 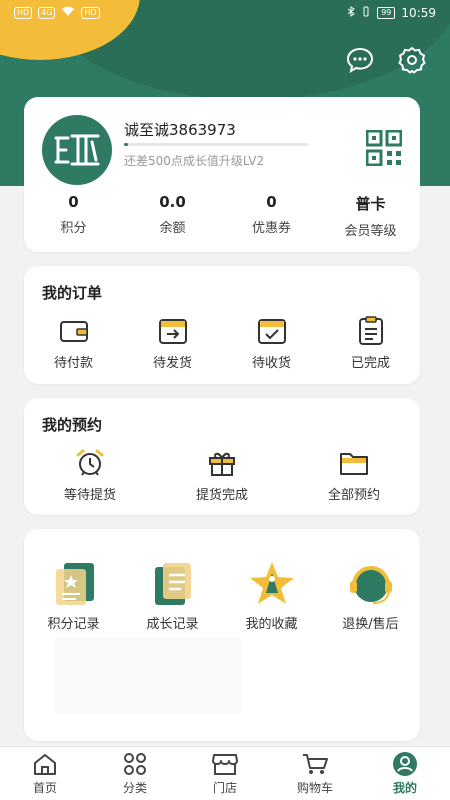 I want to click on clock: 10:59, so click(x=418, y=13).